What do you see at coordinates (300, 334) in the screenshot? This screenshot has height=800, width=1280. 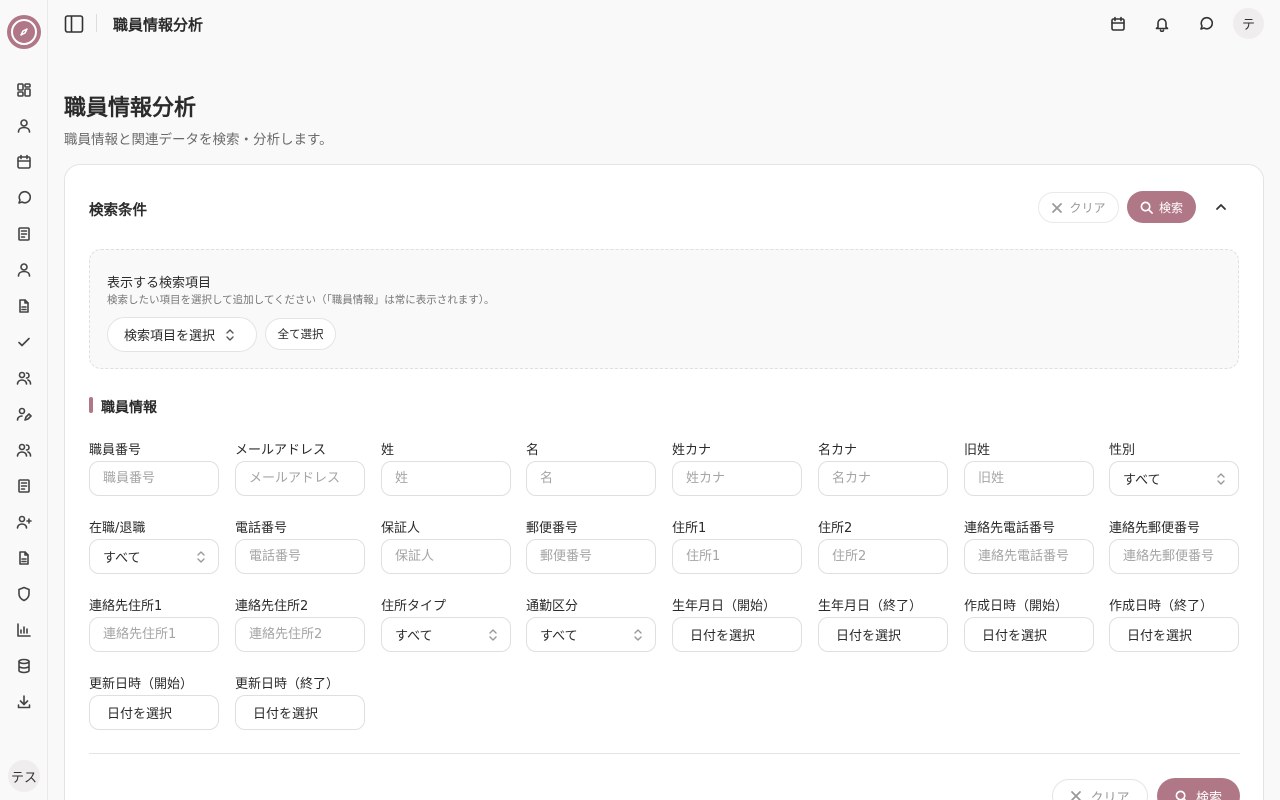 I see `select-all-button: 全て選択` at bounding box center [300, 334].